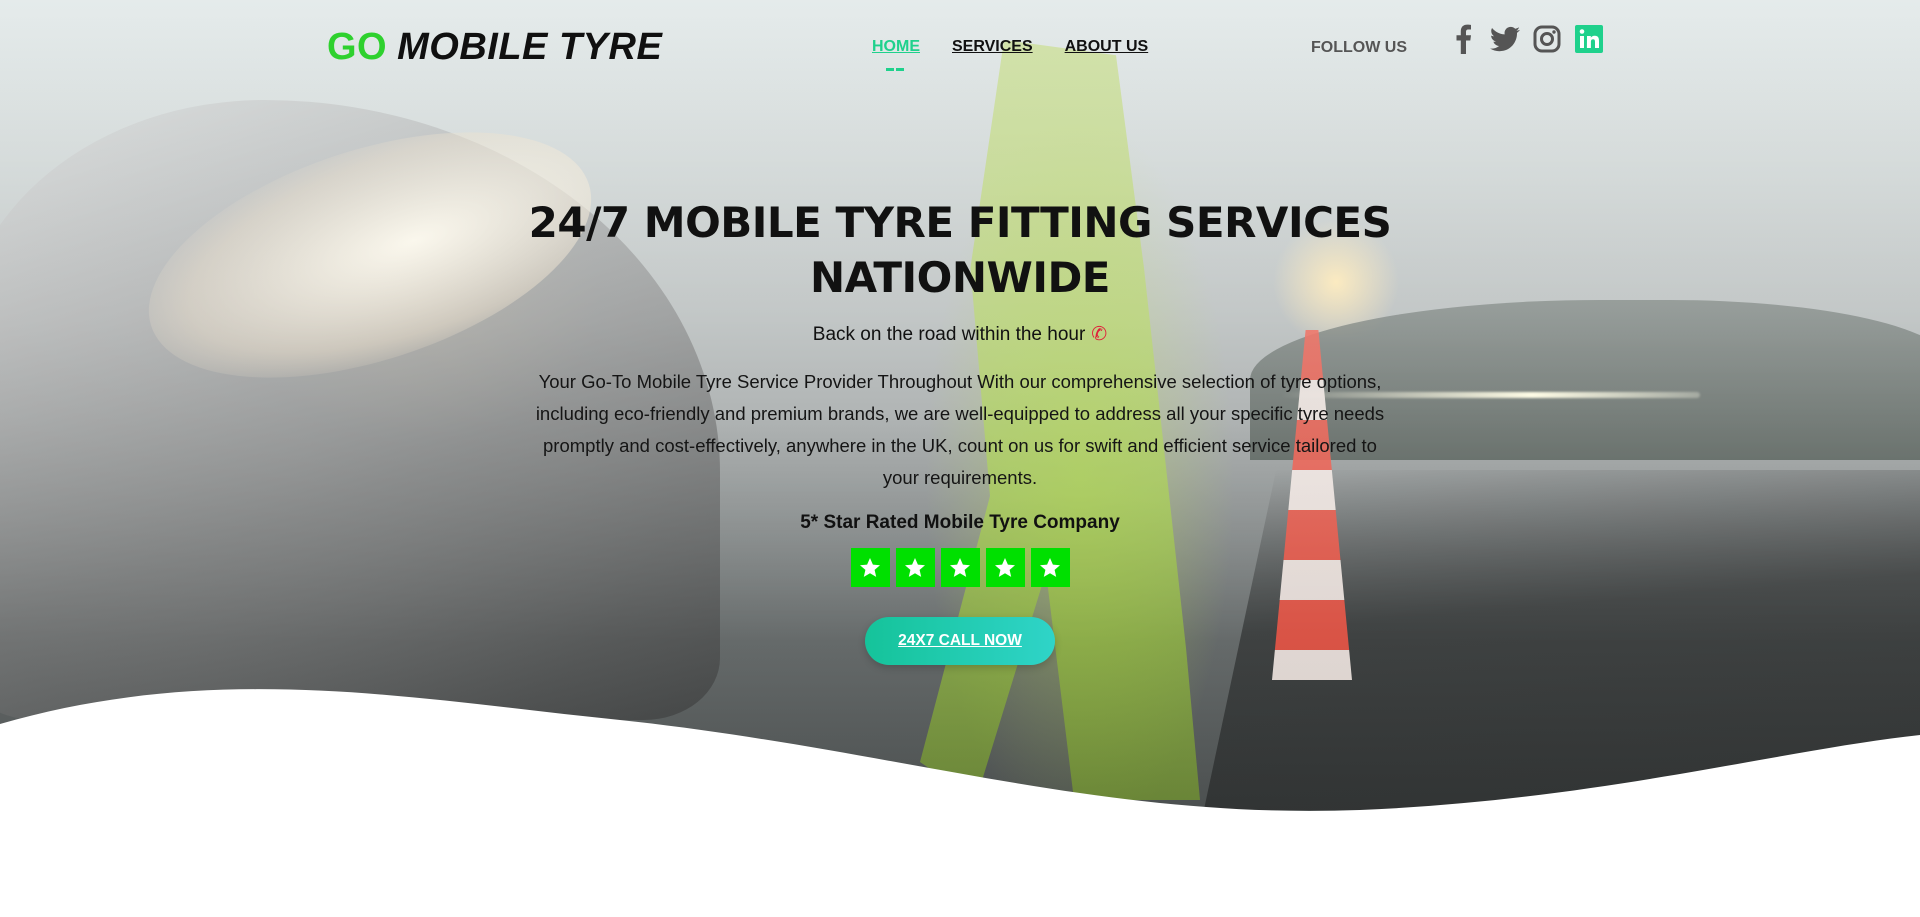  Describe the element at coordinates (960, 522) in the screenshot. I see `rating-label: 5* Star Rated Mobile Tyre Company` at that location.